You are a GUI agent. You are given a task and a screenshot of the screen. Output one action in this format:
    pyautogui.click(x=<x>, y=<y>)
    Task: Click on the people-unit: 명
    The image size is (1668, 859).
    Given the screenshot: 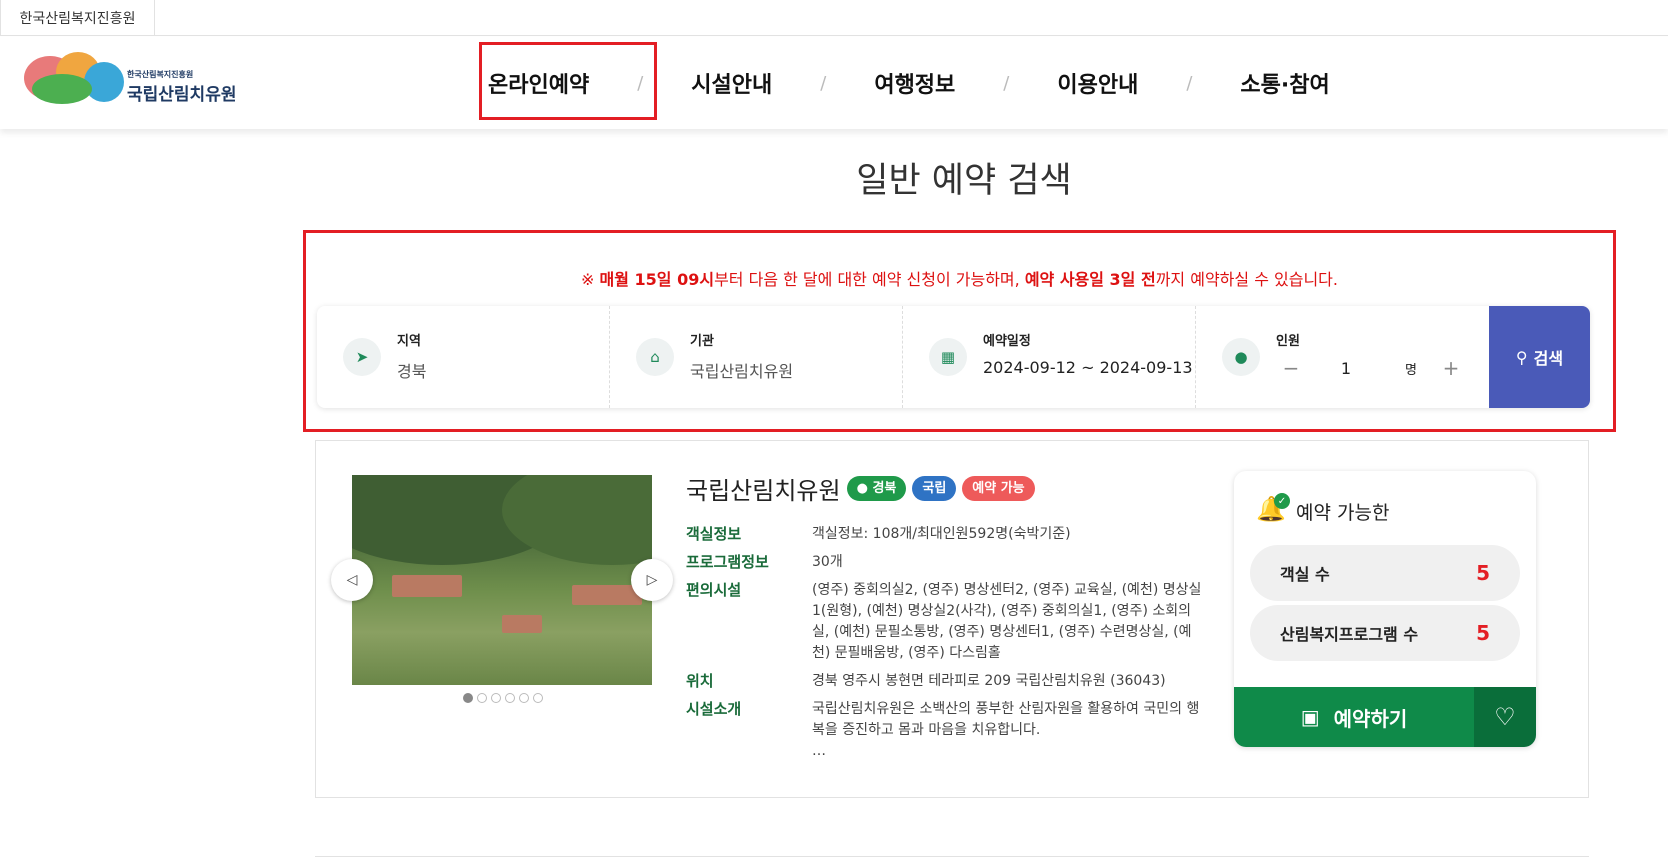 What is the action you would take?
    pyautogui.click(x=1411, y=370)
    